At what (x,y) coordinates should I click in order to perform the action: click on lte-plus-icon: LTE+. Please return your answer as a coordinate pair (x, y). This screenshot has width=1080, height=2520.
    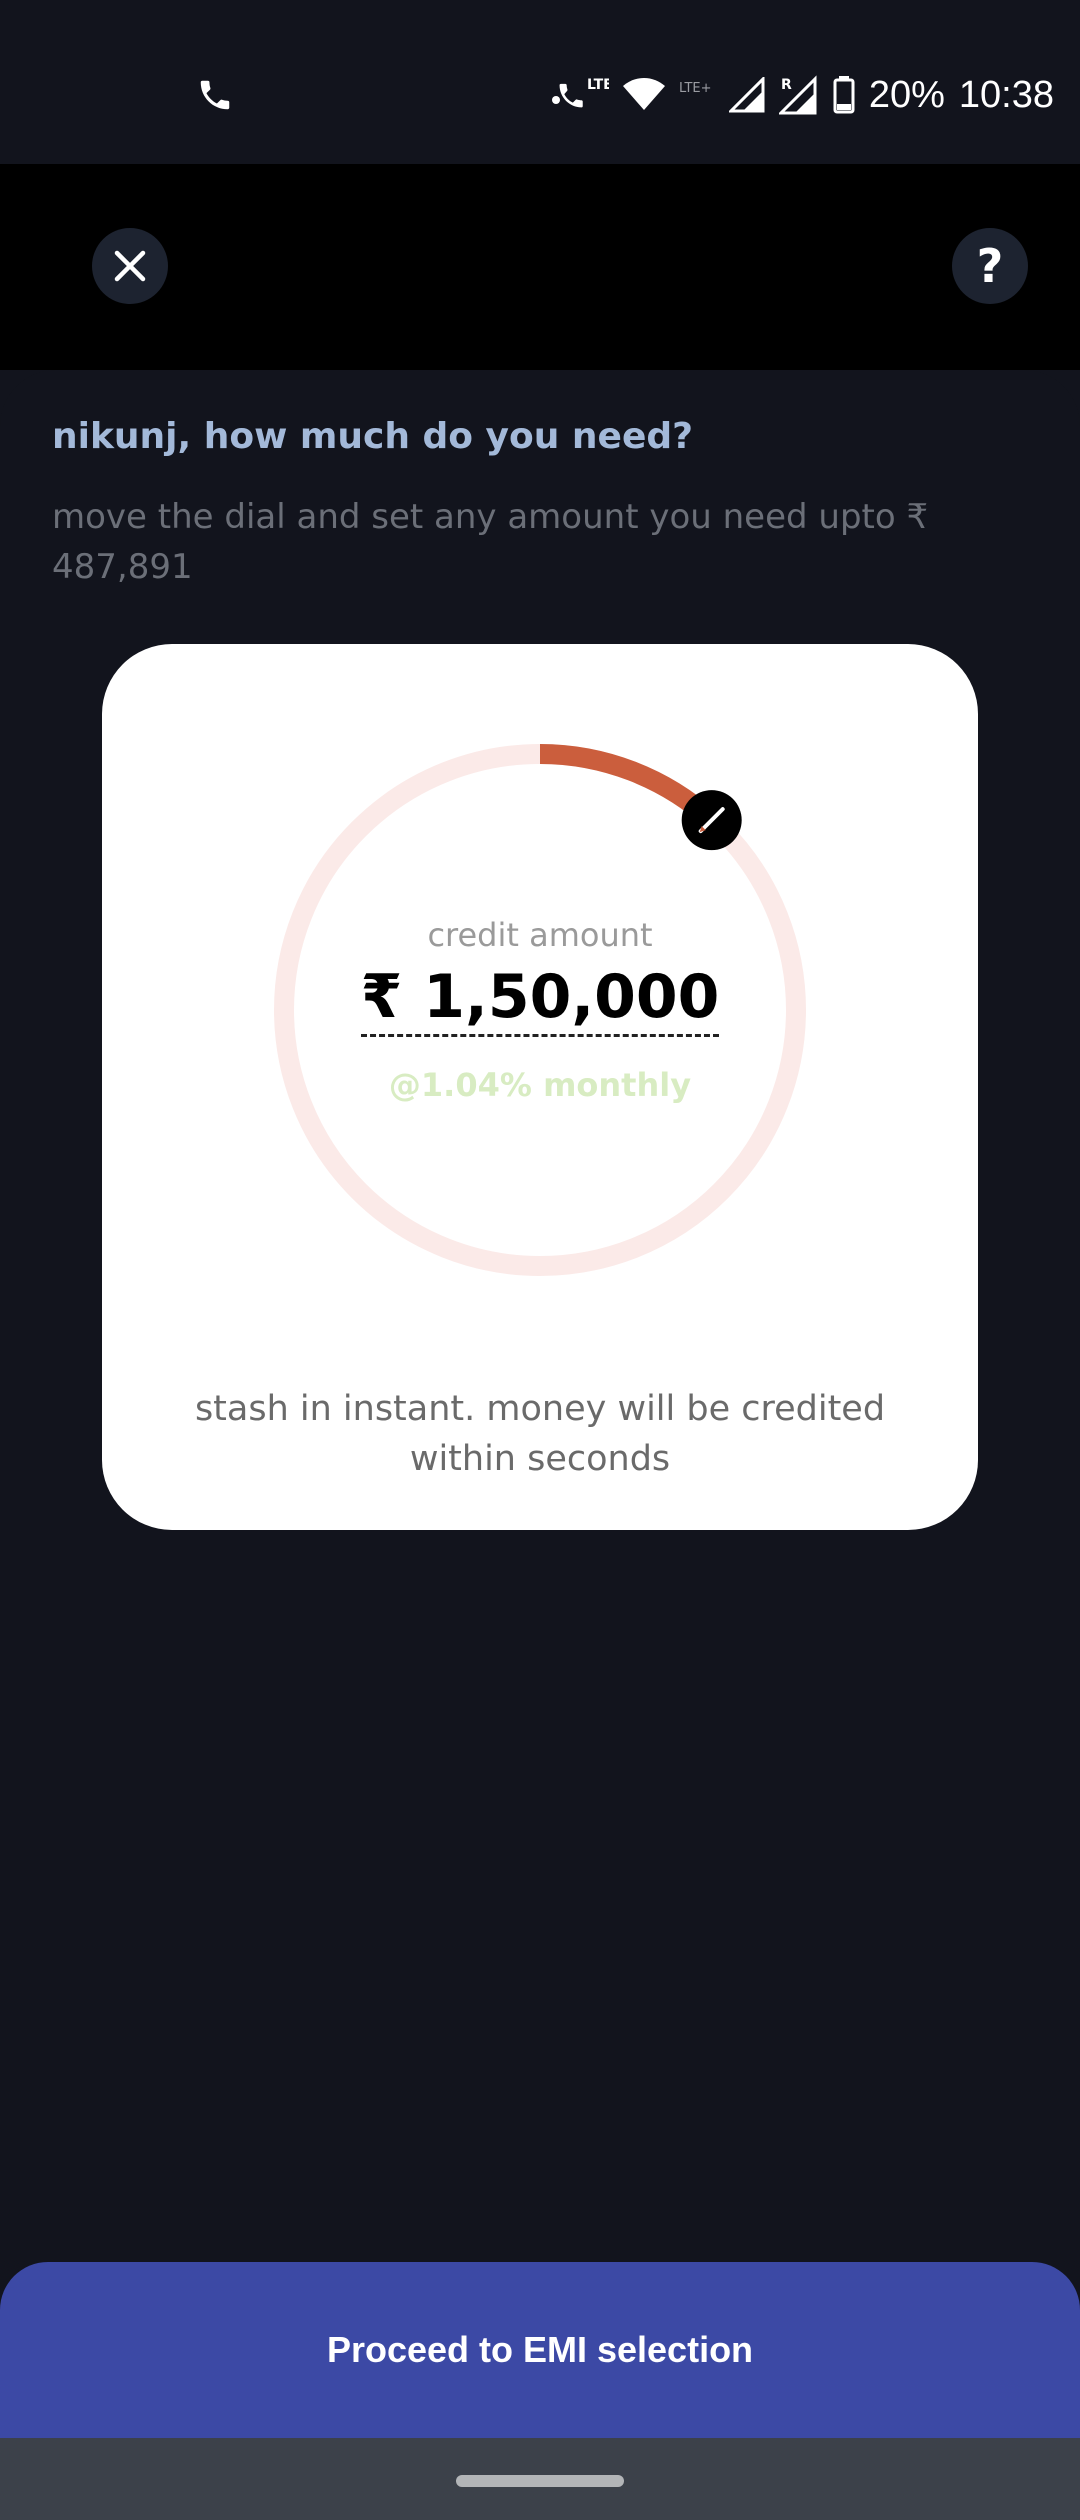
    Looking at the image, I should click on (695, 88).